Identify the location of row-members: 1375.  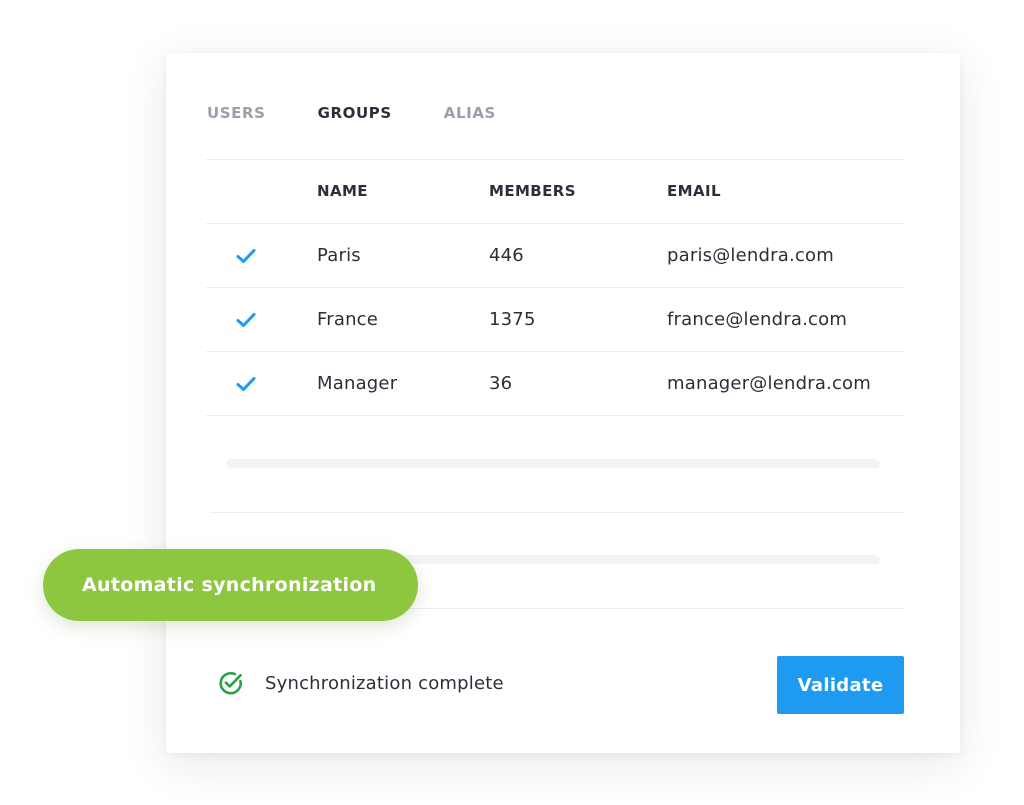
(512, 319).